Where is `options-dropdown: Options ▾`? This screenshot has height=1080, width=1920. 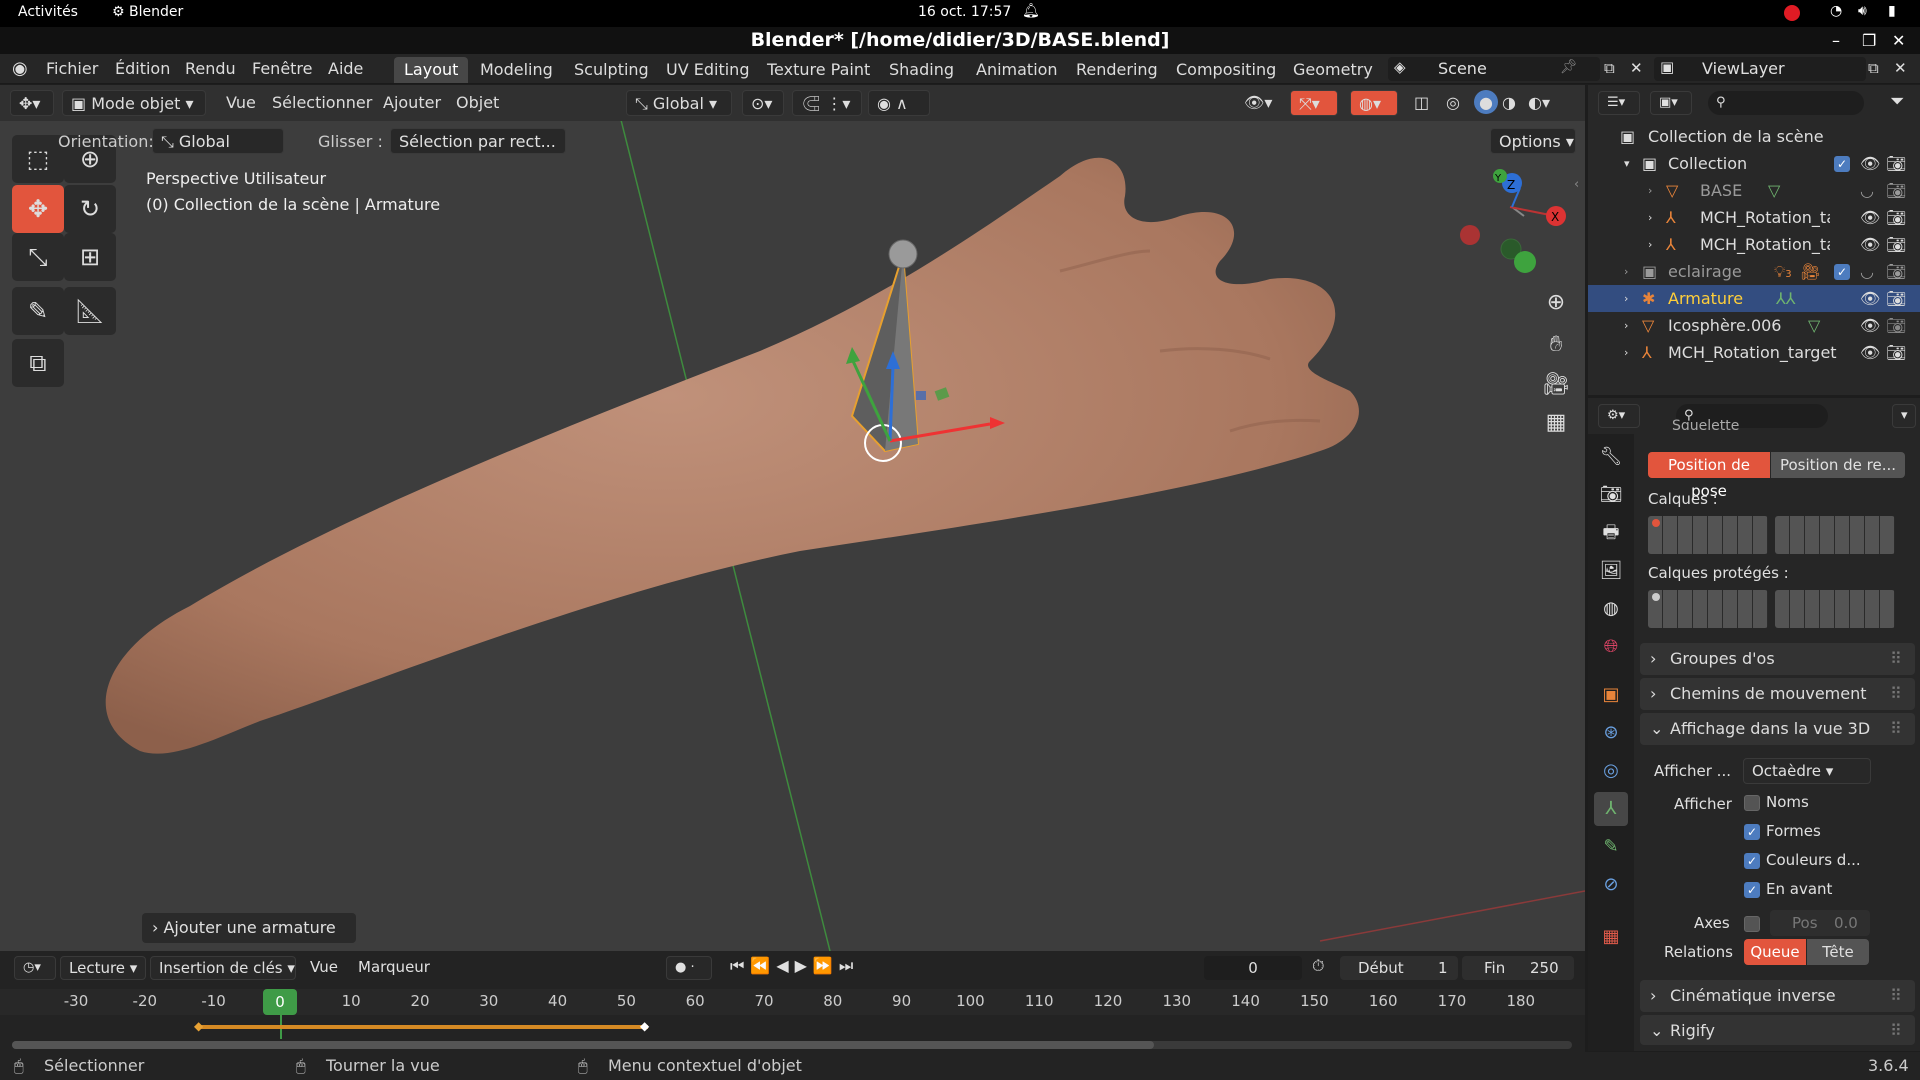 options-dropdown: Options ▾ is located at coordinates (1533, 141).